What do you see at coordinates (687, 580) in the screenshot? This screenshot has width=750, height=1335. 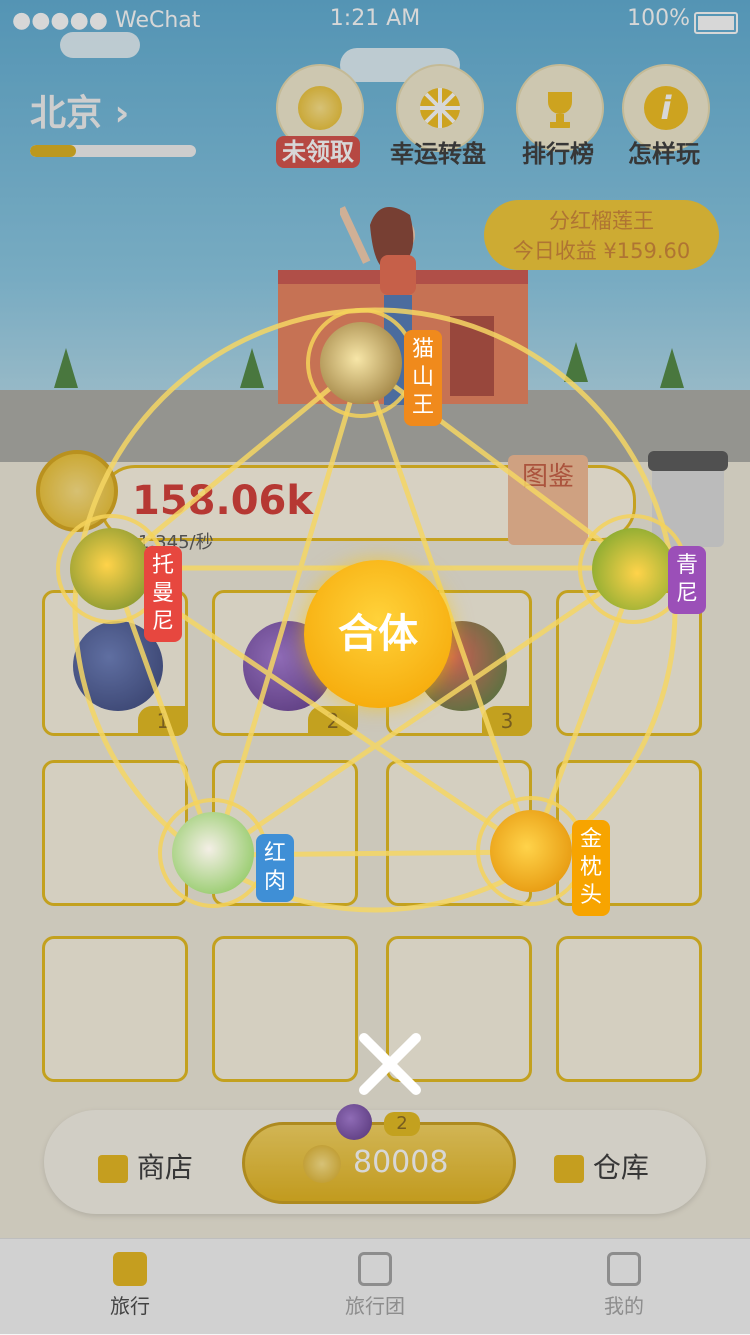 I see `merge-tag: 青尼` at bounding box center [687, 580].